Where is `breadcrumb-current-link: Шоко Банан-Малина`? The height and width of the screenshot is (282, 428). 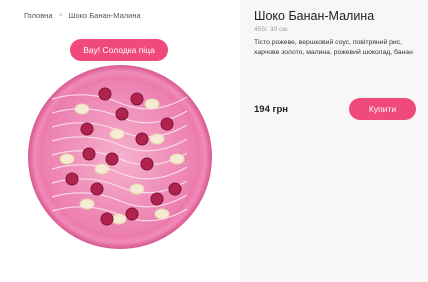
breadcrumb-current-link: Шоко Банан-Малина is located at coordinates (105, 15).